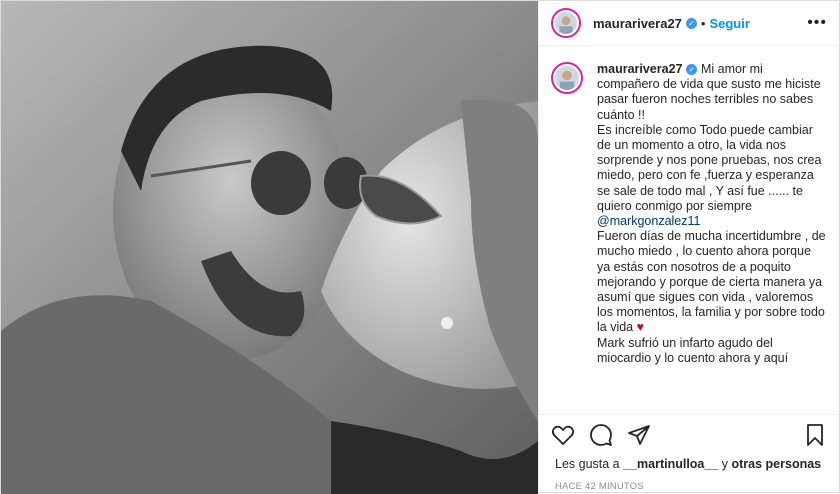  I want to click on username-link: maurarivera27, so click(637, 23).